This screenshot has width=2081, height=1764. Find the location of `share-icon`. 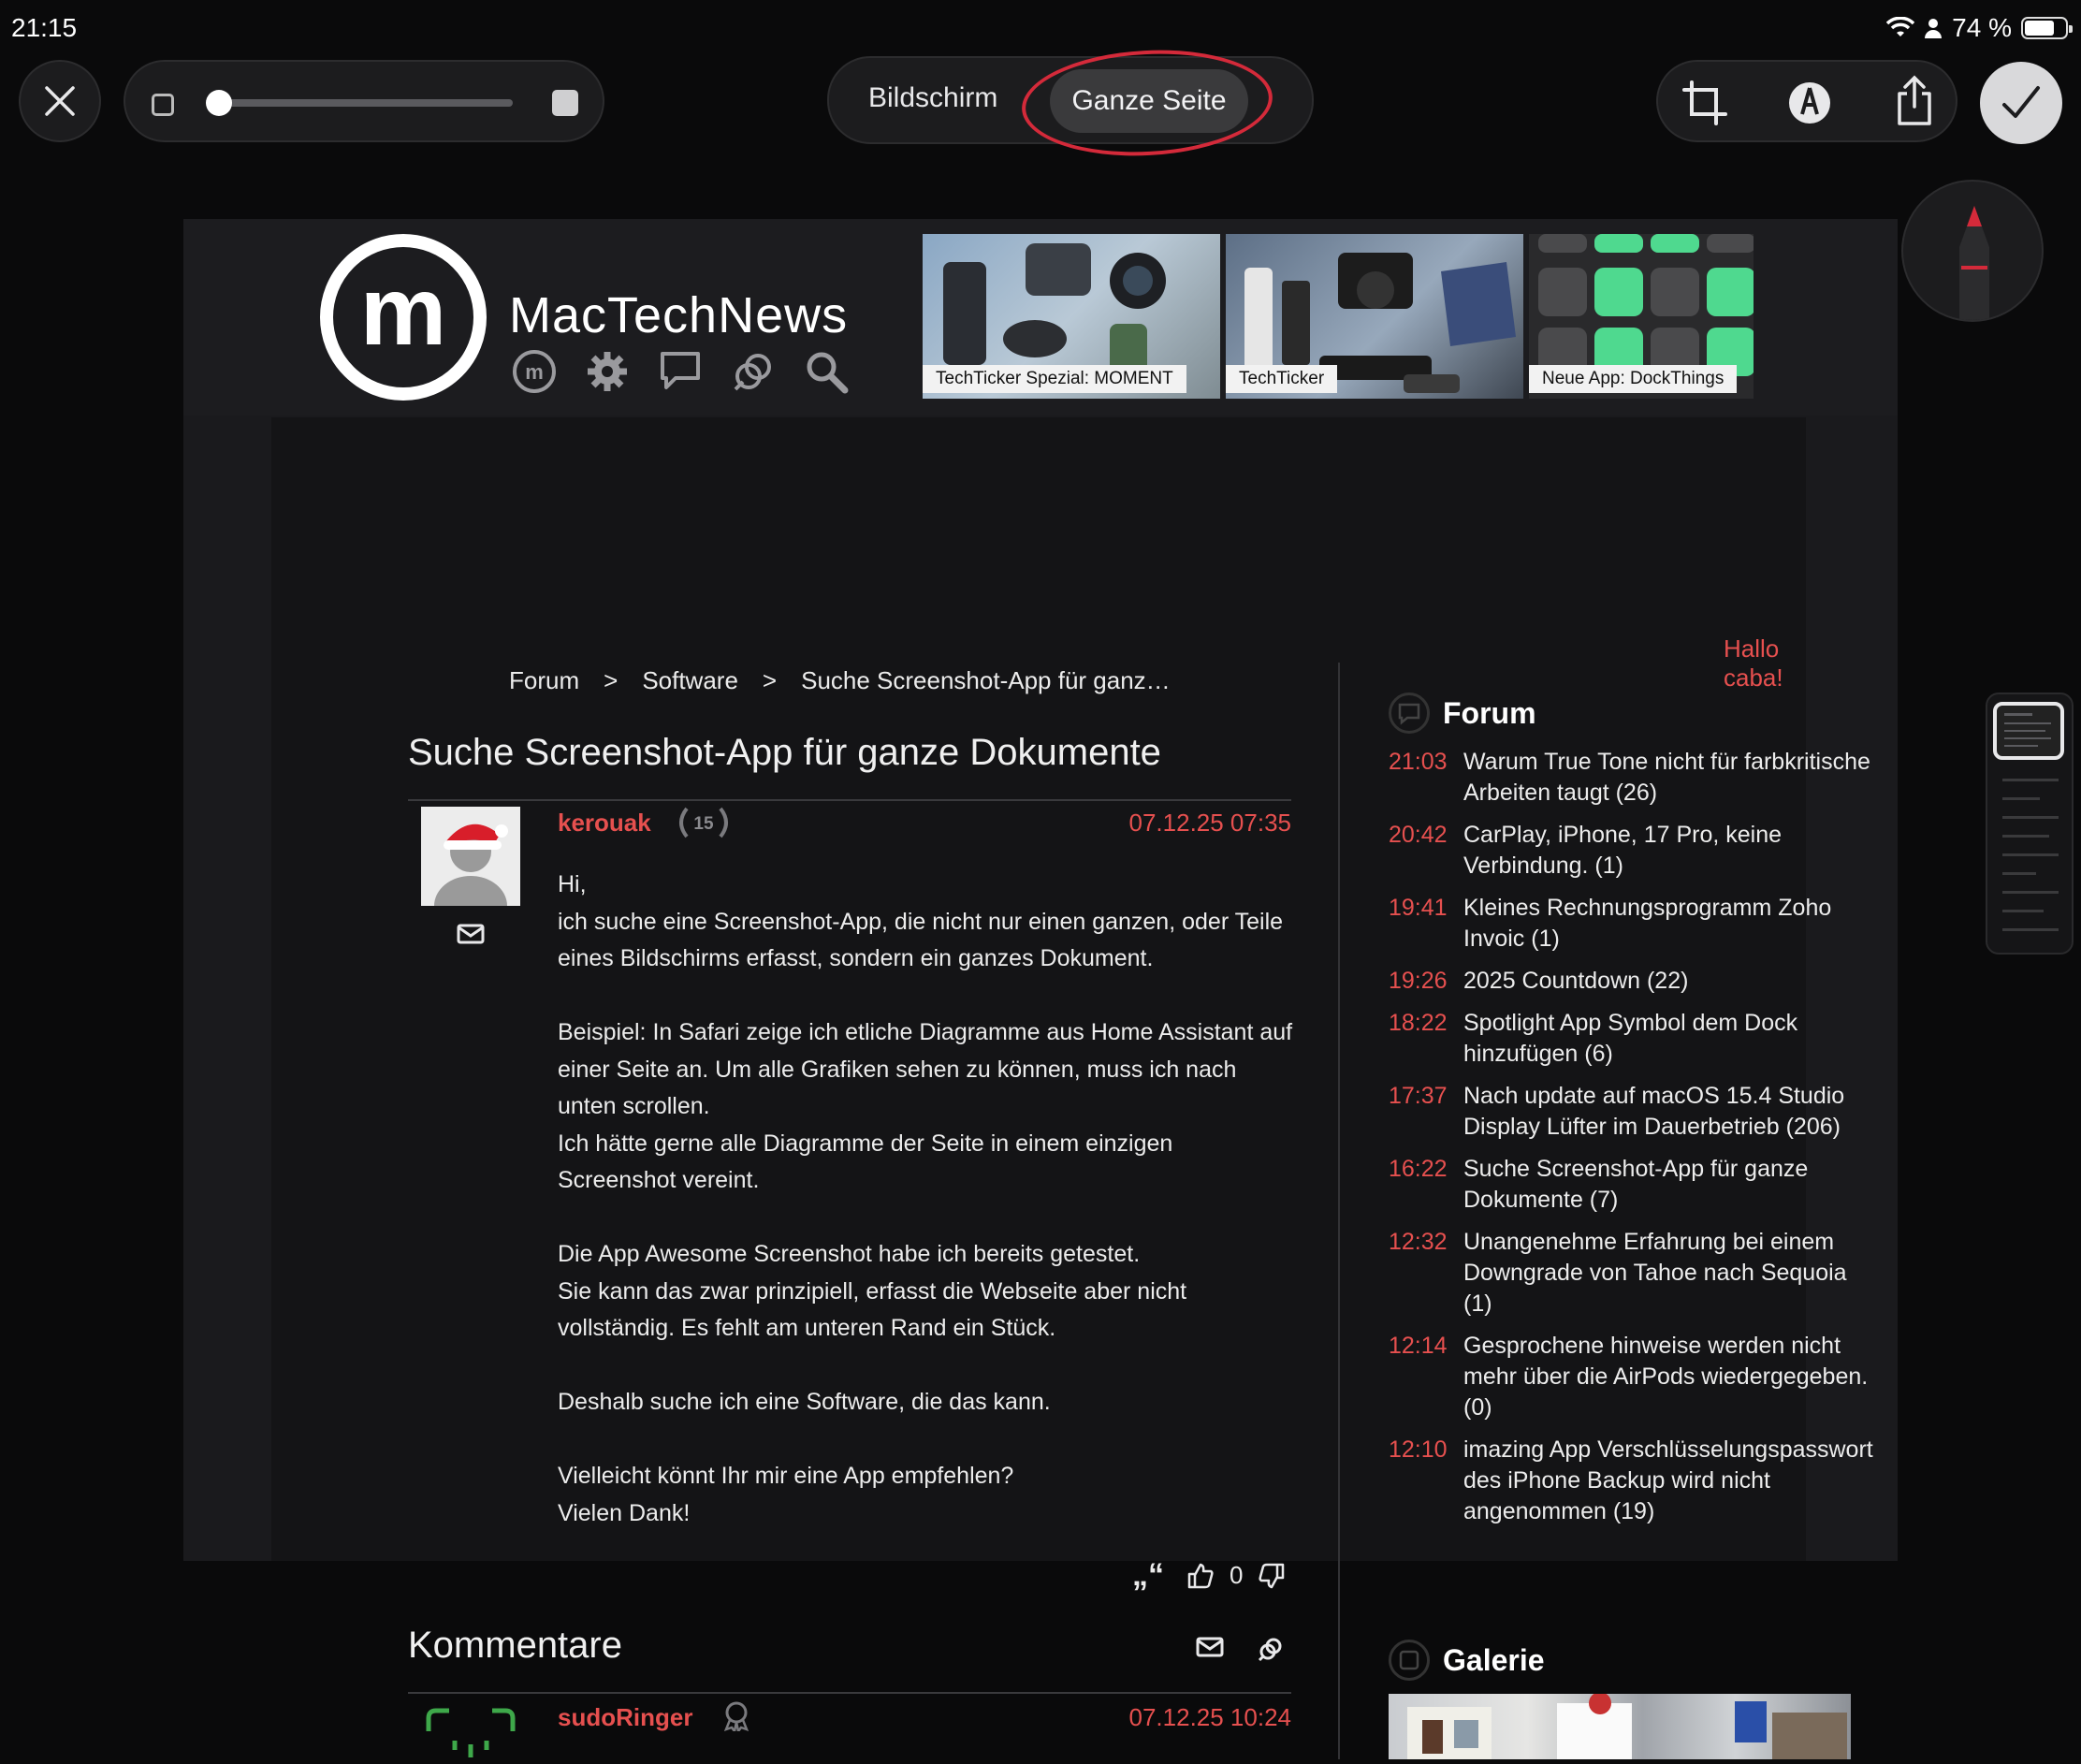

share-icon is located at coordinates (1914, 100).